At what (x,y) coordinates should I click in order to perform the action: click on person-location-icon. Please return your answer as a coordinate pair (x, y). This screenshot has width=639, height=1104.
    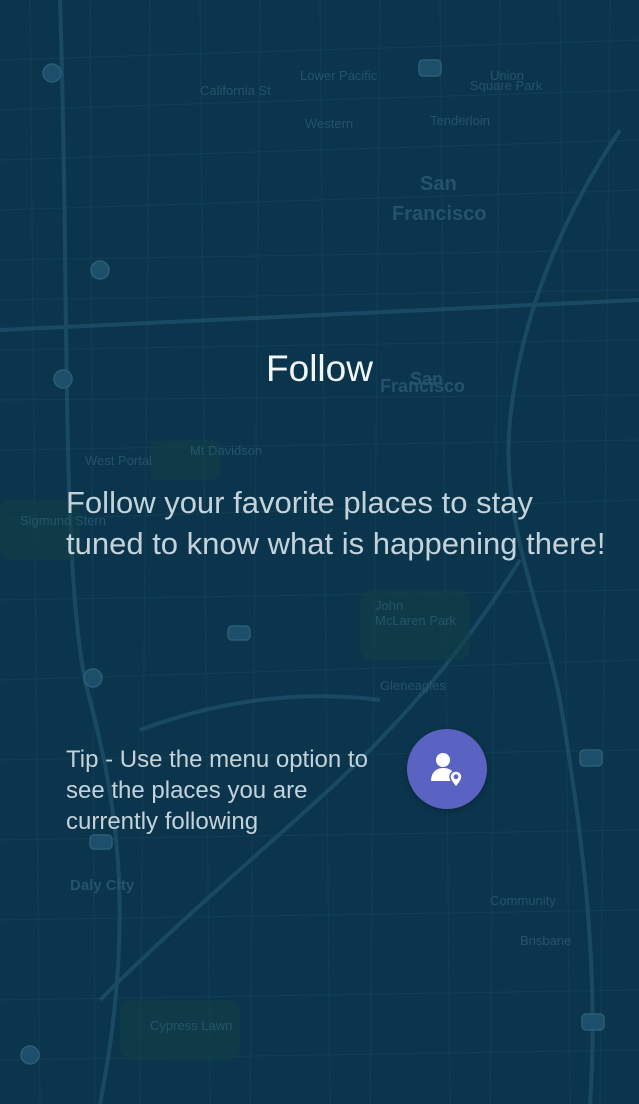
    Looking at the image, I should click on (447, 771).